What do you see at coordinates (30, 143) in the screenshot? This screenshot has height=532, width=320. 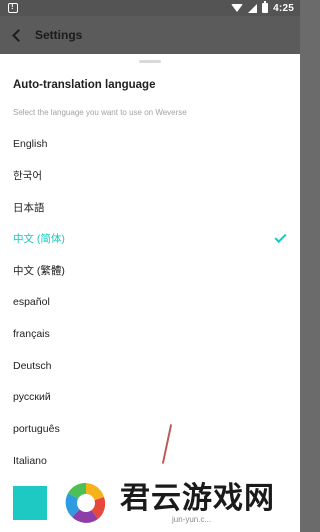 I see `language-label: English` at bounding box center [30, 143].